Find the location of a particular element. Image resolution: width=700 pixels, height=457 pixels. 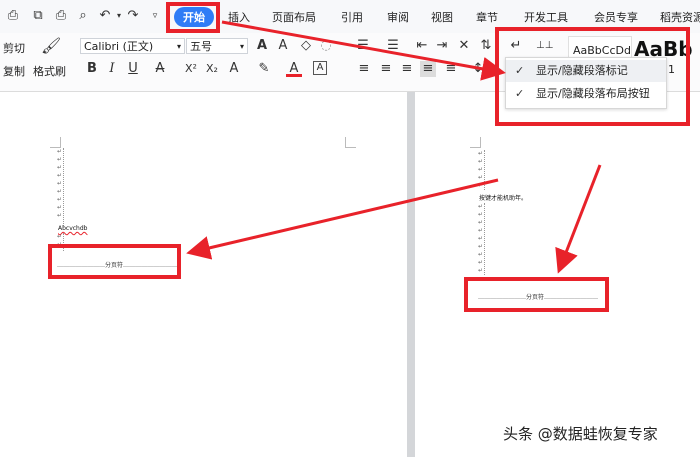

arrow-to-right-break is located at coordinates (578, 219).